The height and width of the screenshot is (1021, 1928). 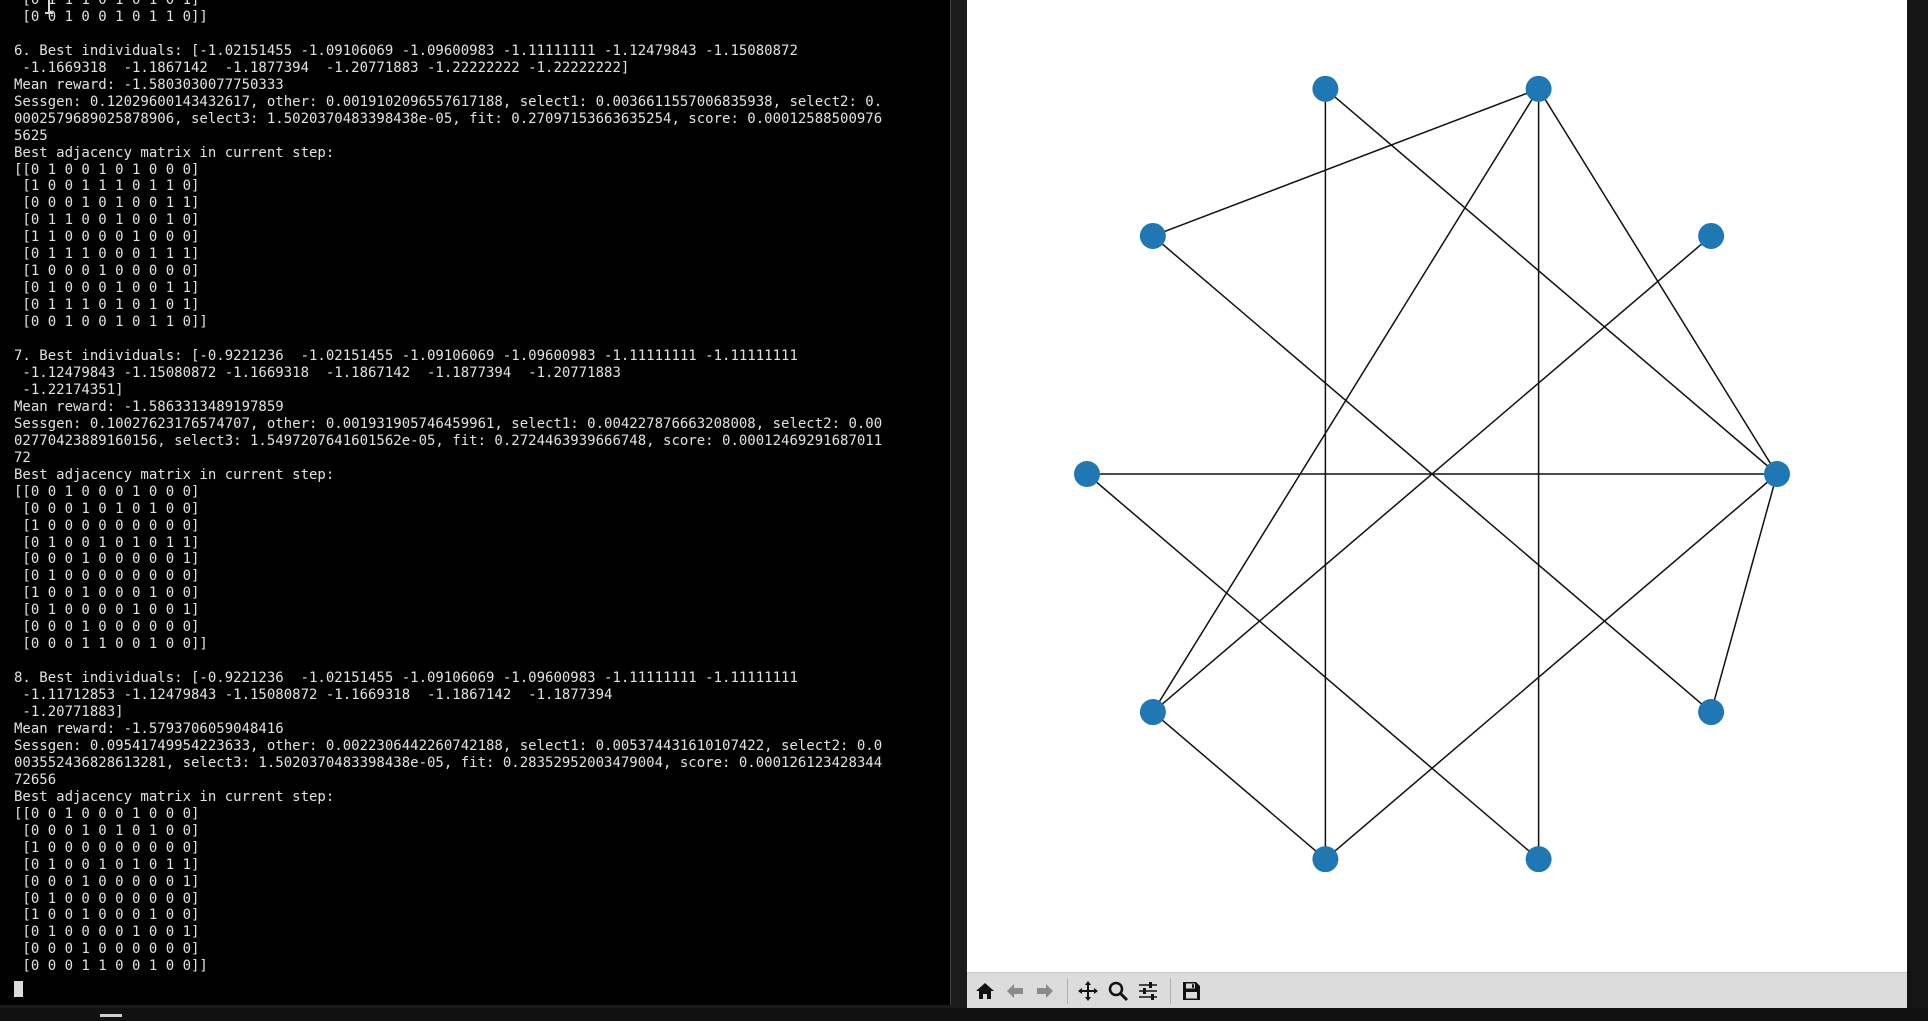 I want to click on sliders-icon, so click(x=1148, y=990).